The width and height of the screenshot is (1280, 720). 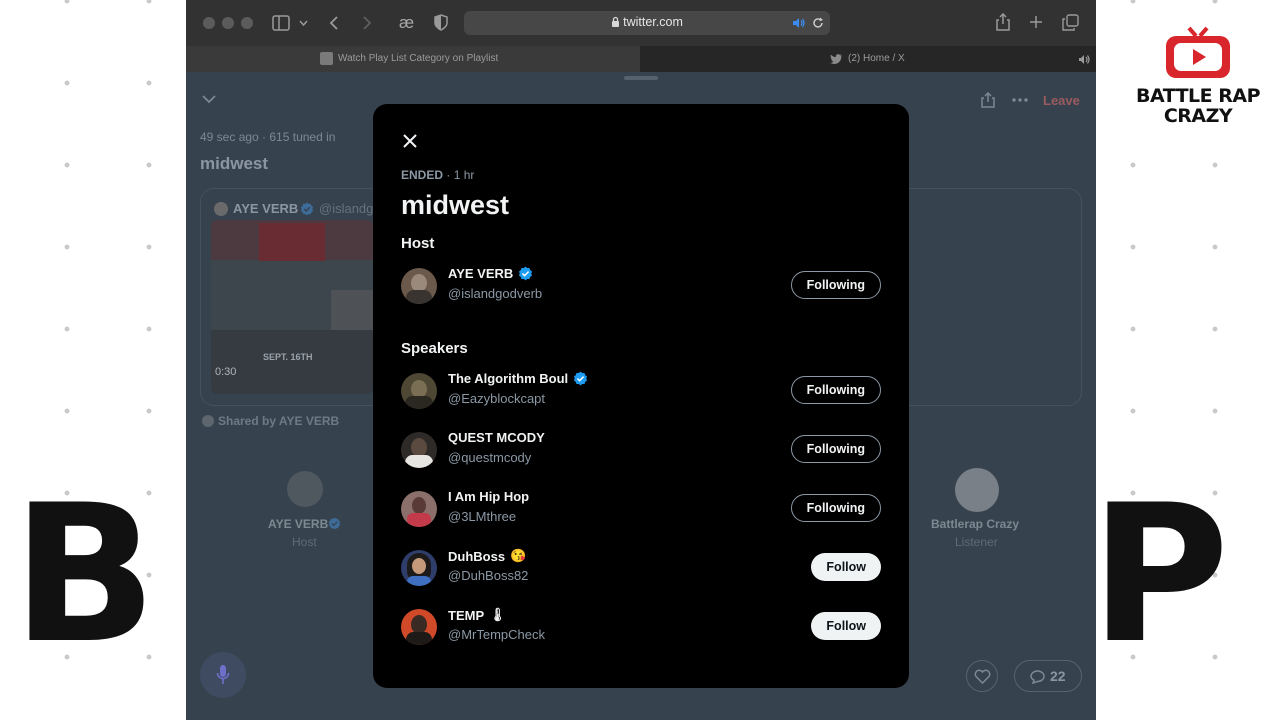 I want to click on lock-icon, so click(x=616, y=21).